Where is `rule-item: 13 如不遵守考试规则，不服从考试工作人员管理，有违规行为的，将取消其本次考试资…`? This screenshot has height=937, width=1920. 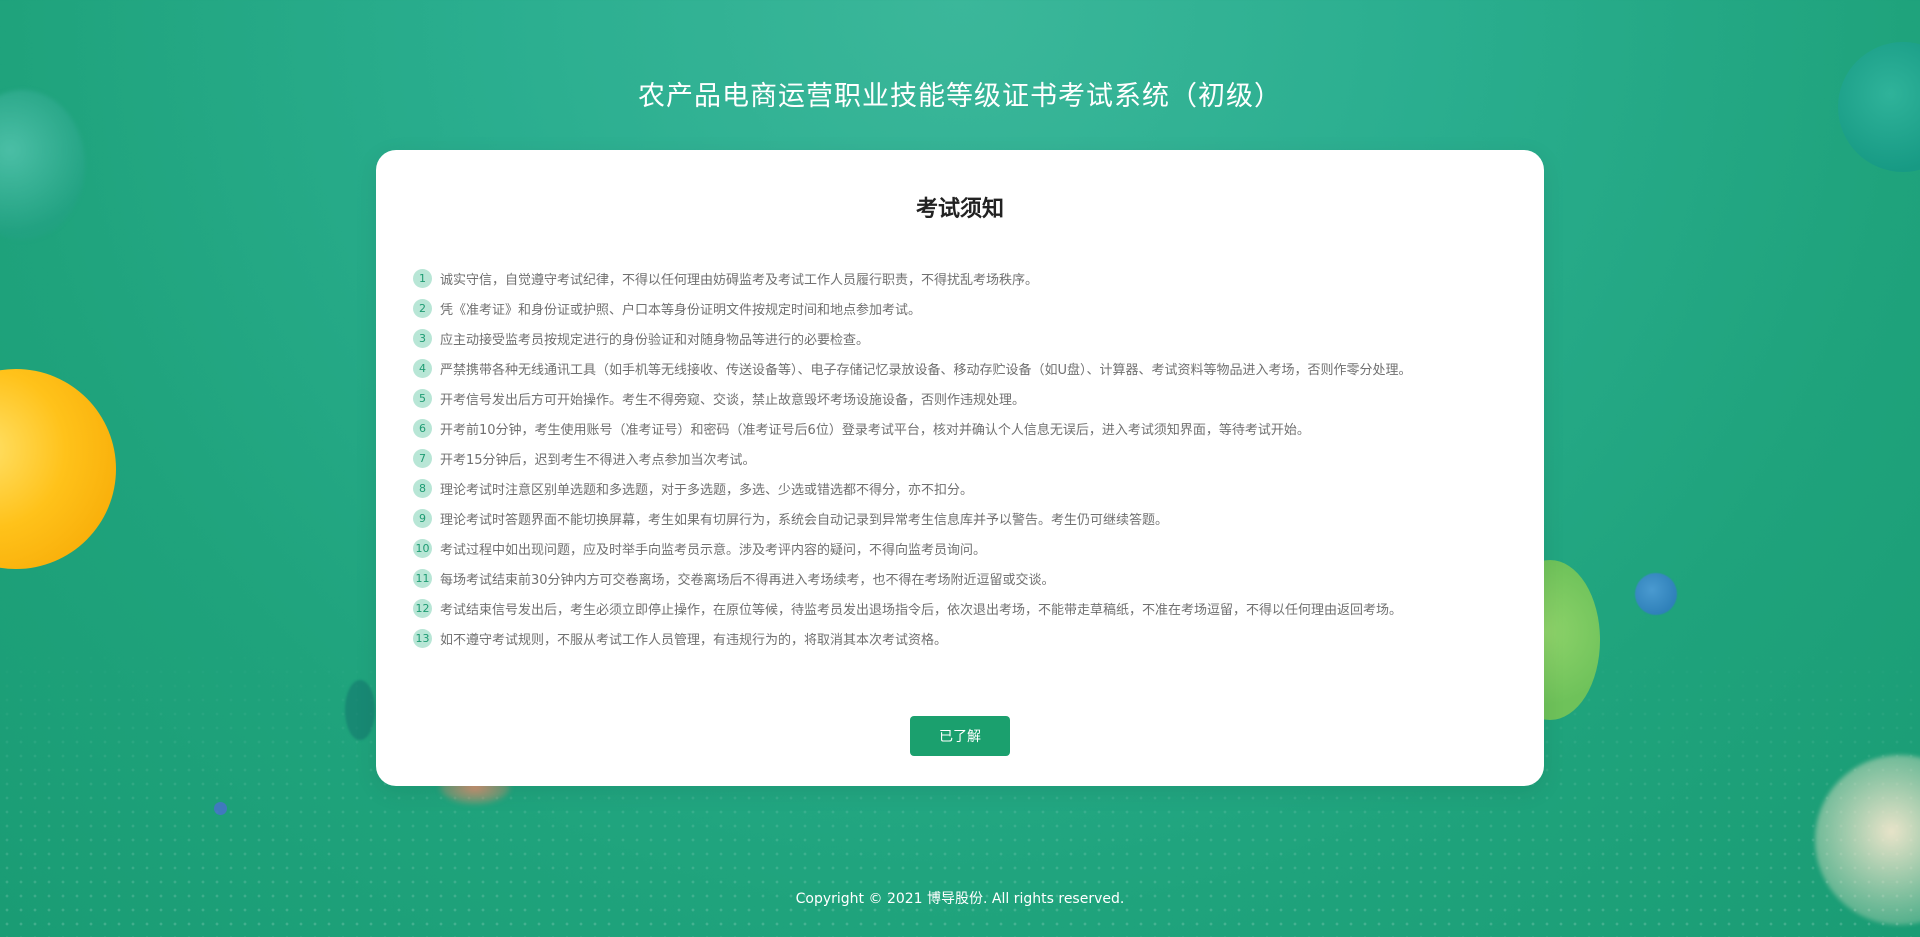 rule-item: 13 如不遵守考试规则，不服从考试工作人员管理，有违规行为的，将取消其本次考试资… is located at coordinates (963, 638).